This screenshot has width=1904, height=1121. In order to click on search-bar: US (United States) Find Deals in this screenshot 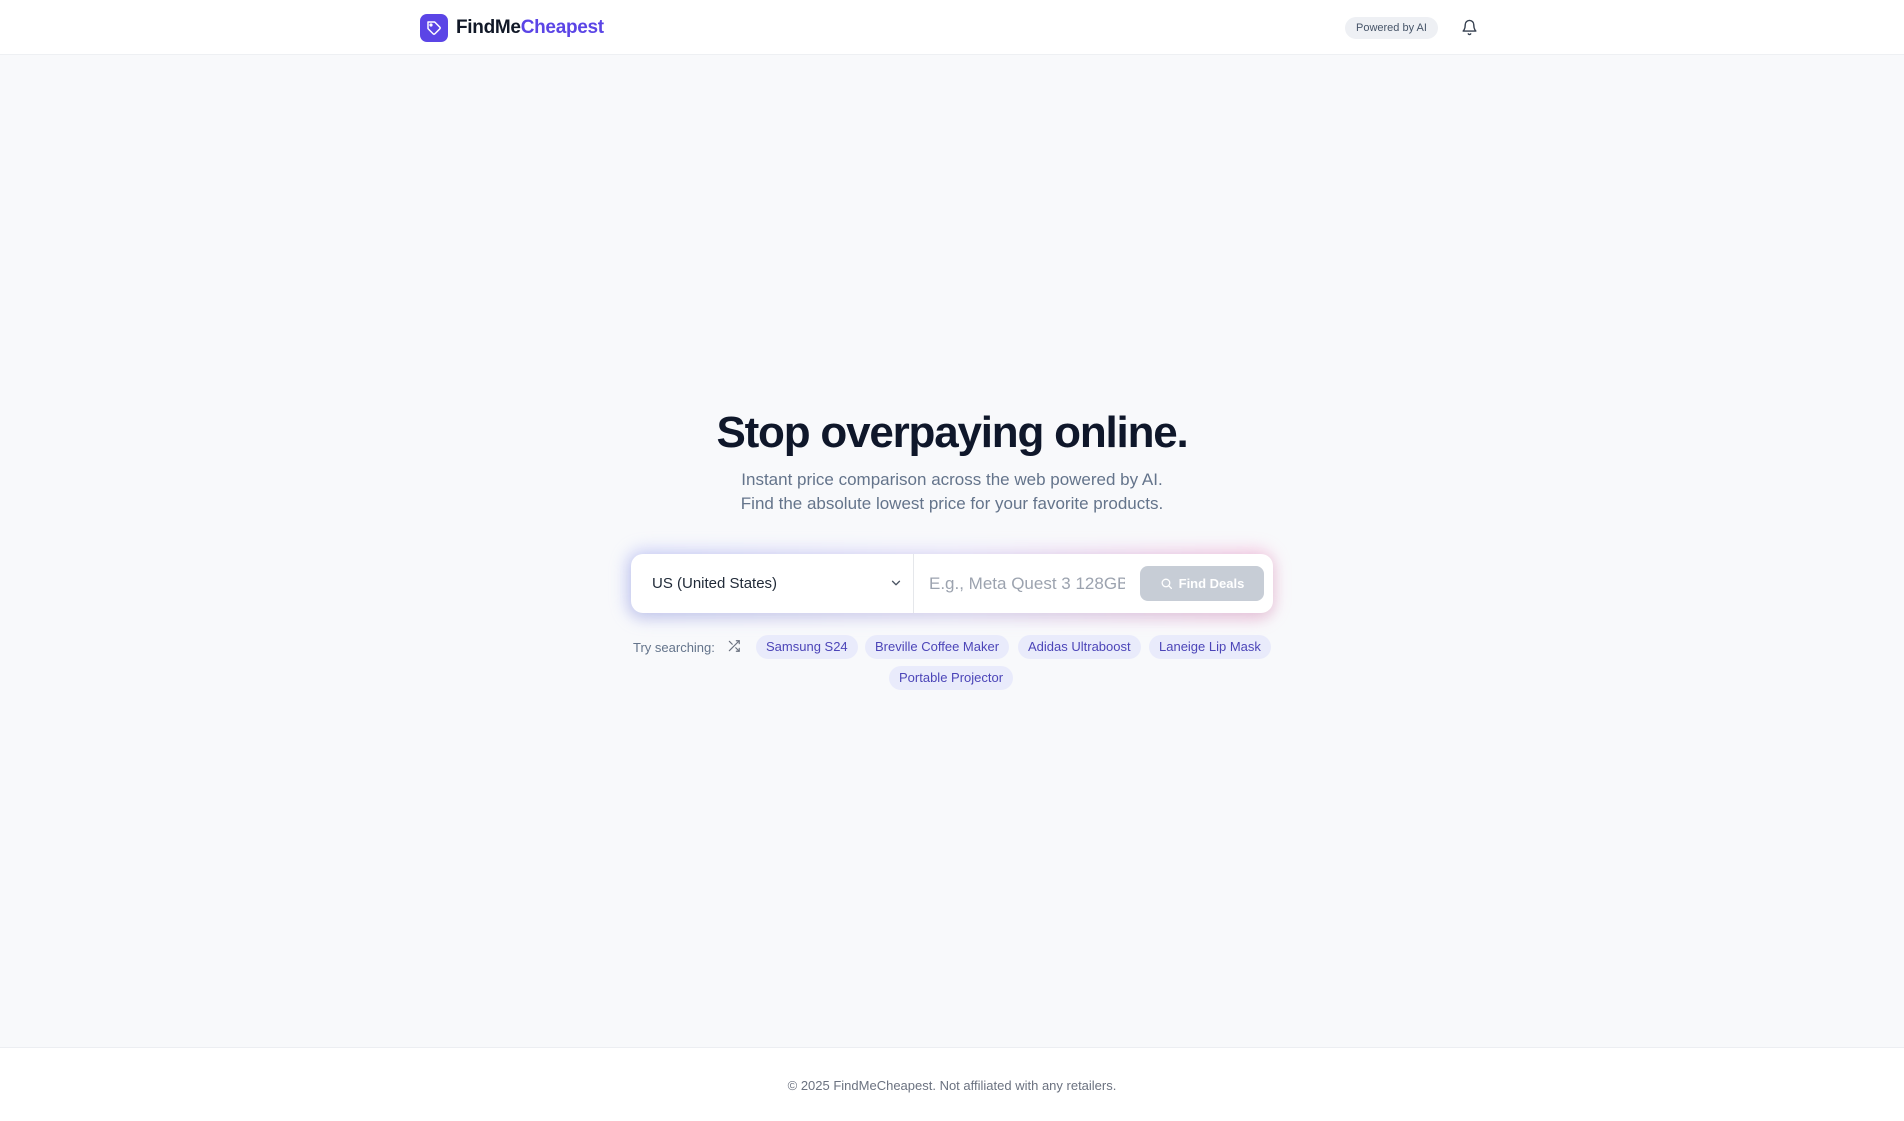, I will do `click(952, 583)`.